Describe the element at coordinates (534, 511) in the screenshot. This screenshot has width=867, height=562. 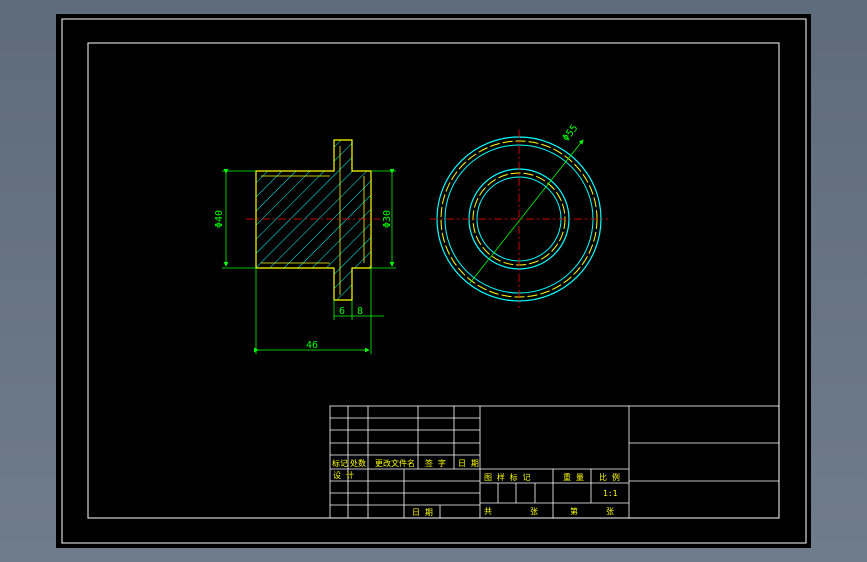
I see `sheet-total-unit: 张` at that location.